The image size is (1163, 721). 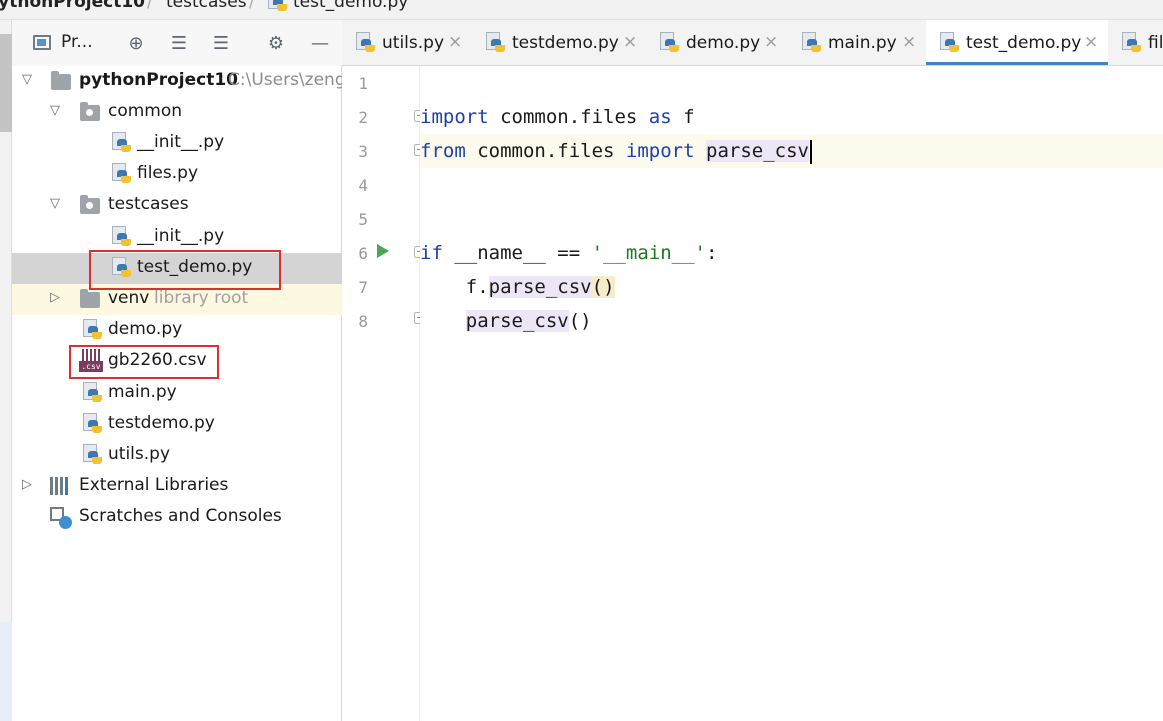 What do you see at coordinates (454, 117) in the screenshot?
I see `keyword-token: import` at bounding box center [454, 117].